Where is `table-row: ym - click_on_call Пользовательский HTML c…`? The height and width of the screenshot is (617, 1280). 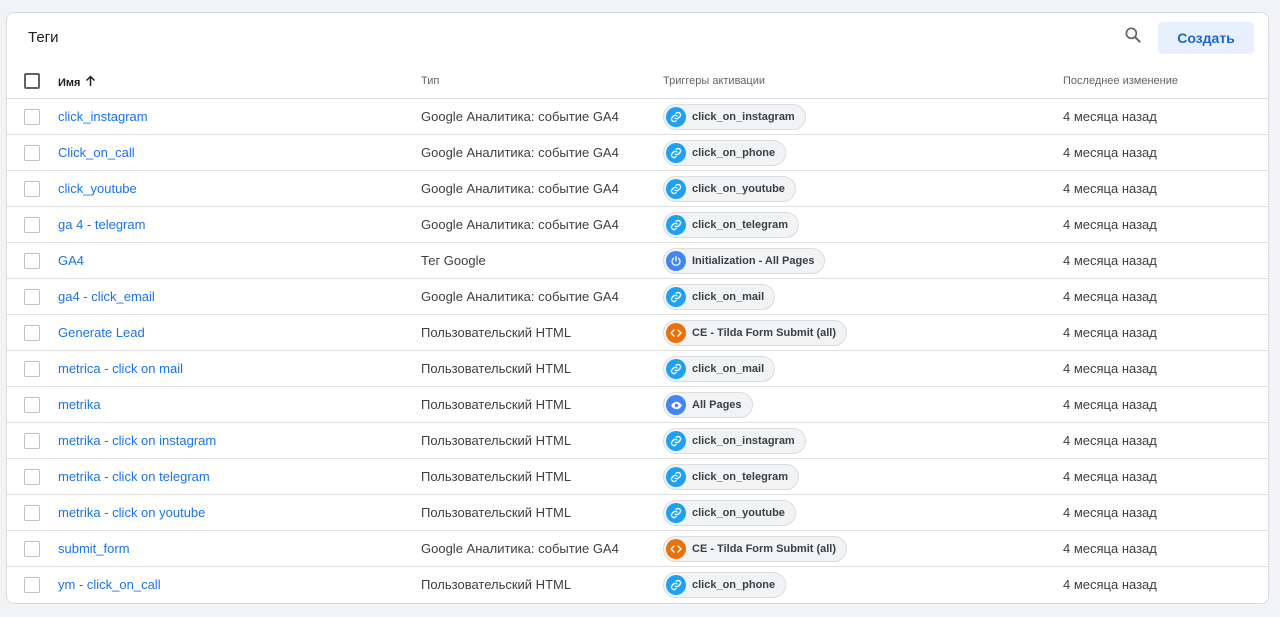
table-row: ym - click_on_call Пользовательский HTML c… is located at coordinates (637, 585).